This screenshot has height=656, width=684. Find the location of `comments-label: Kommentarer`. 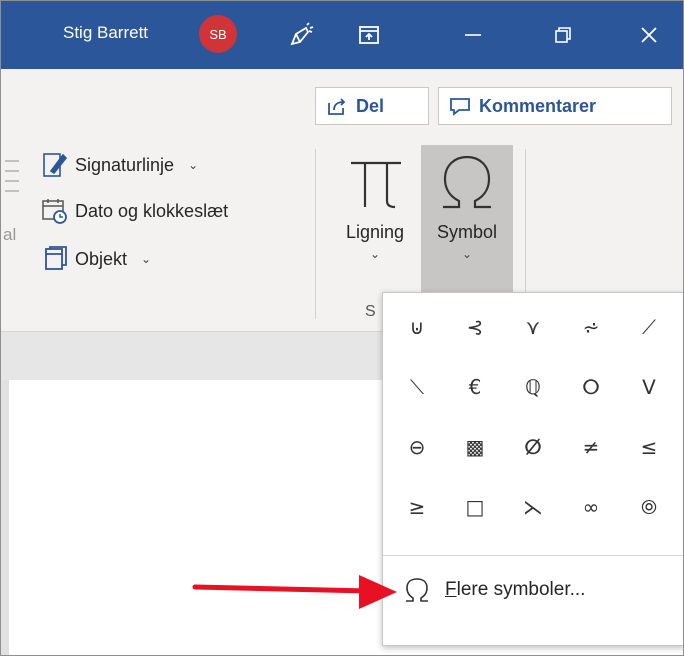

comments-label: Kommentarer is located at coordinates (538, 105).